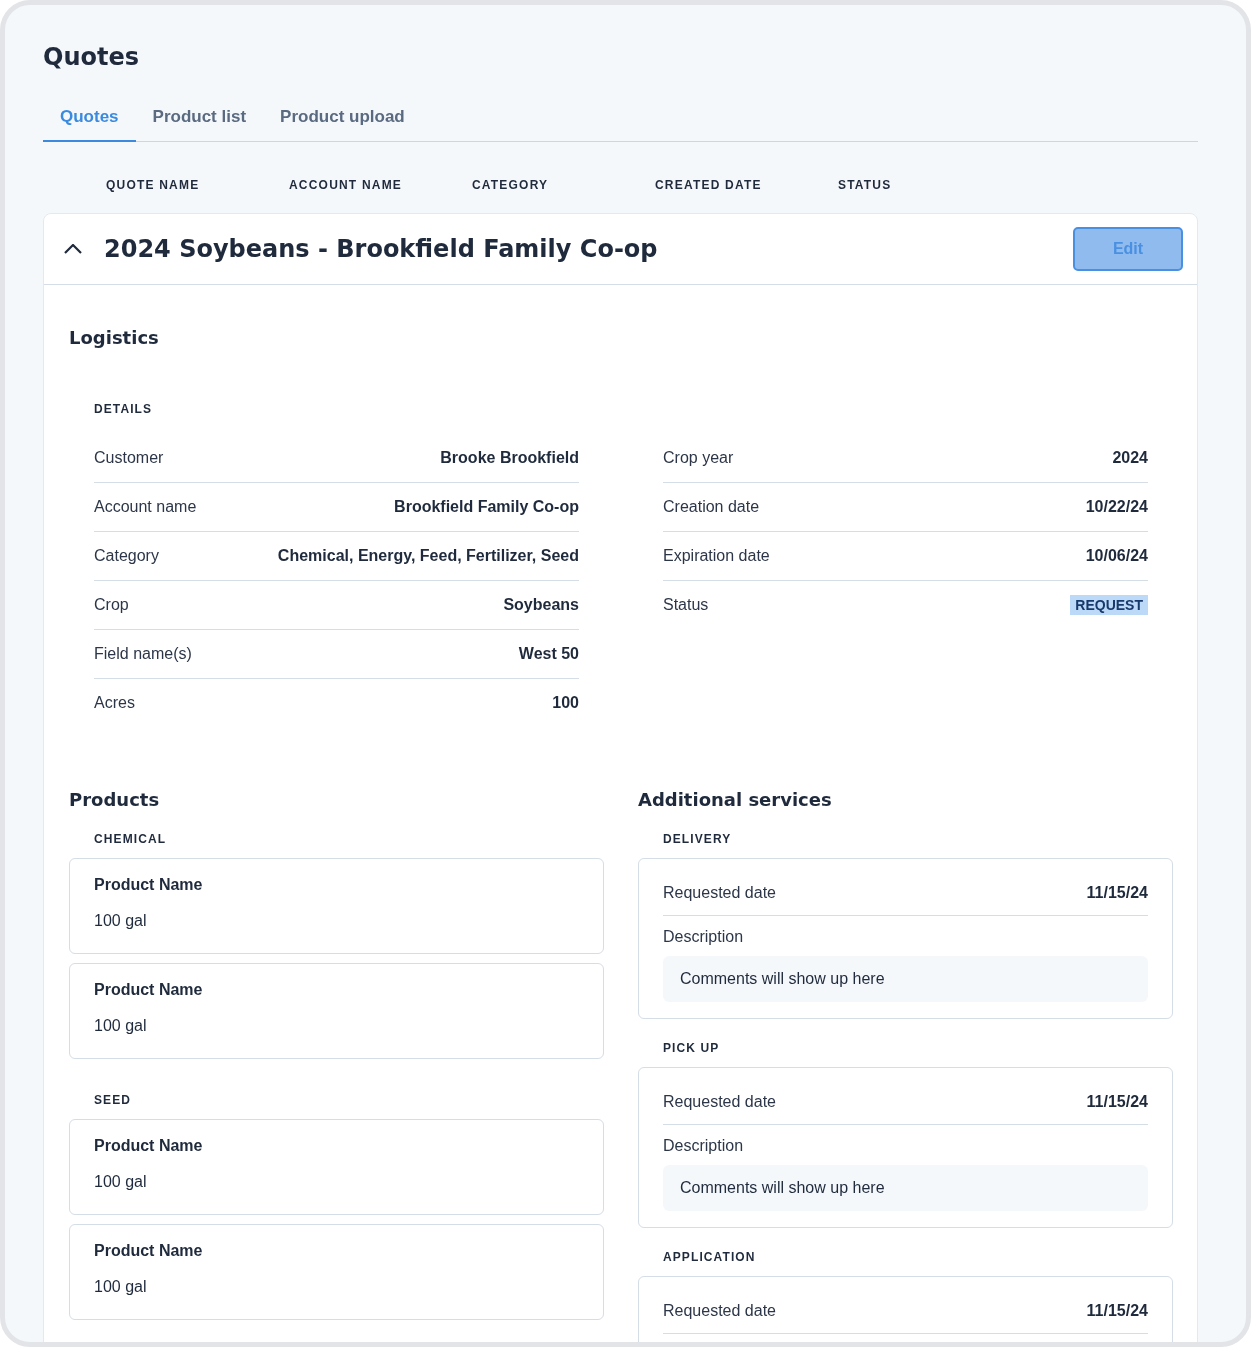 This screenshot has width=1251, height=1347. I want to click on field-label: Creation date, so click(711, 507).